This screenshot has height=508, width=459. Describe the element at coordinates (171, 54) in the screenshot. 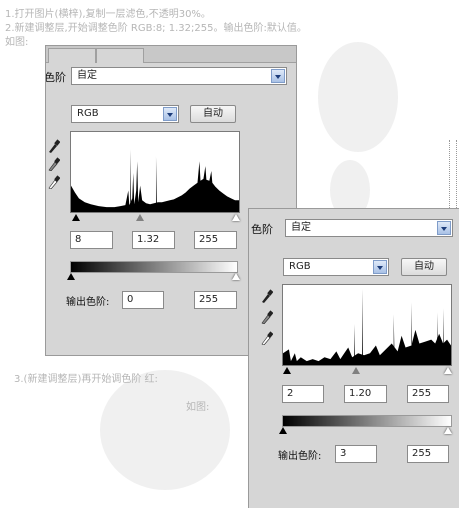

I see `panel-tab-strip` at that location.